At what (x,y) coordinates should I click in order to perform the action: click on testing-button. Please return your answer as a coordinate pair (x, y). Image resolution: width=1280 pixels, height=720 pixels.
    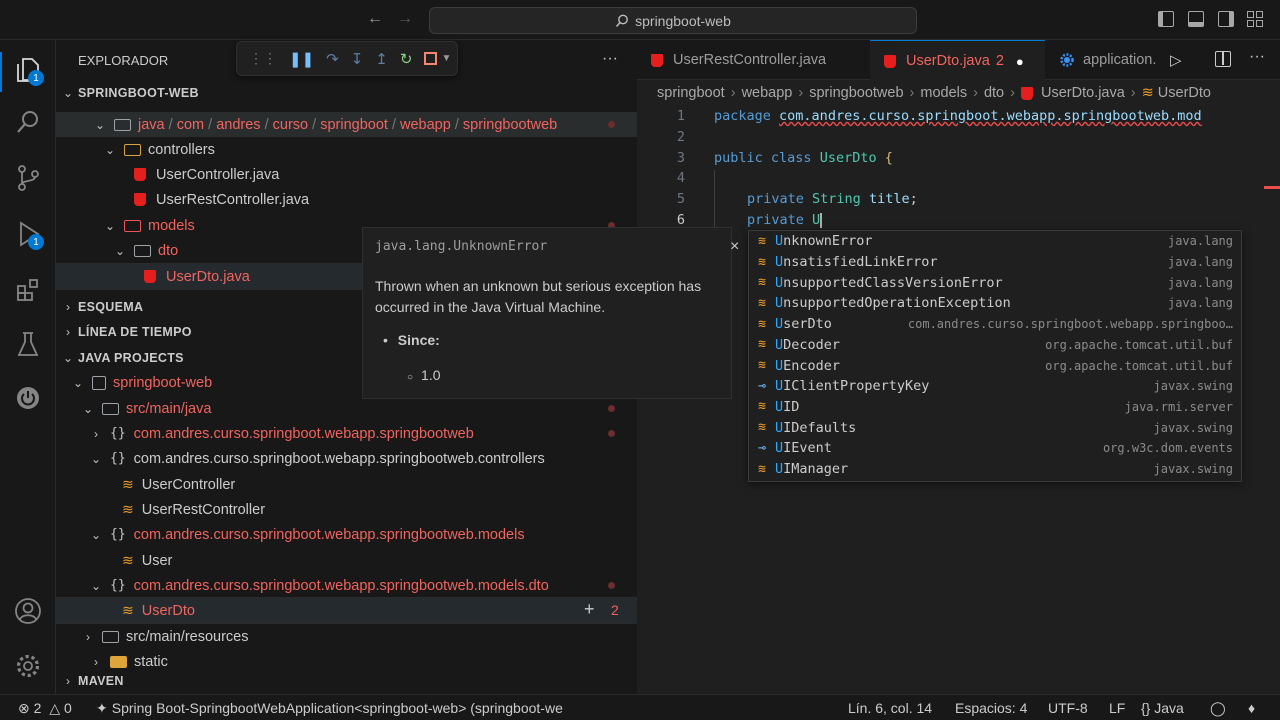
    Looking at the image, I should click on (28, 344).